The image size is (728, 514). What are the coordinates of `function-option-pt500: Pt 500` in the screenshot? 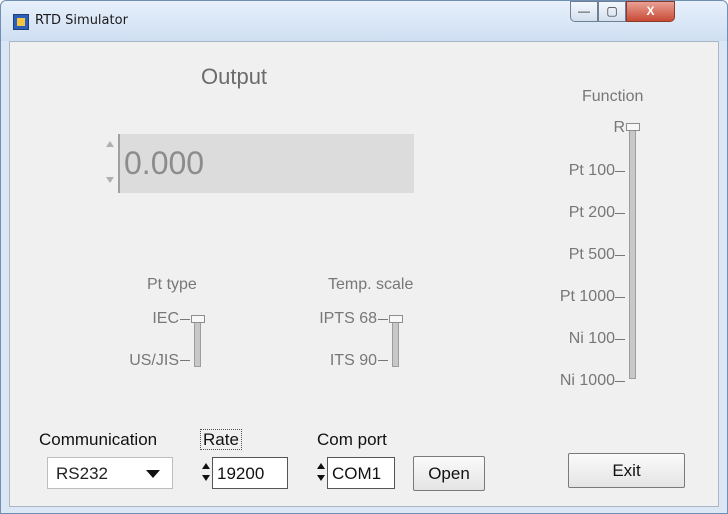 It's located at (573, 255).